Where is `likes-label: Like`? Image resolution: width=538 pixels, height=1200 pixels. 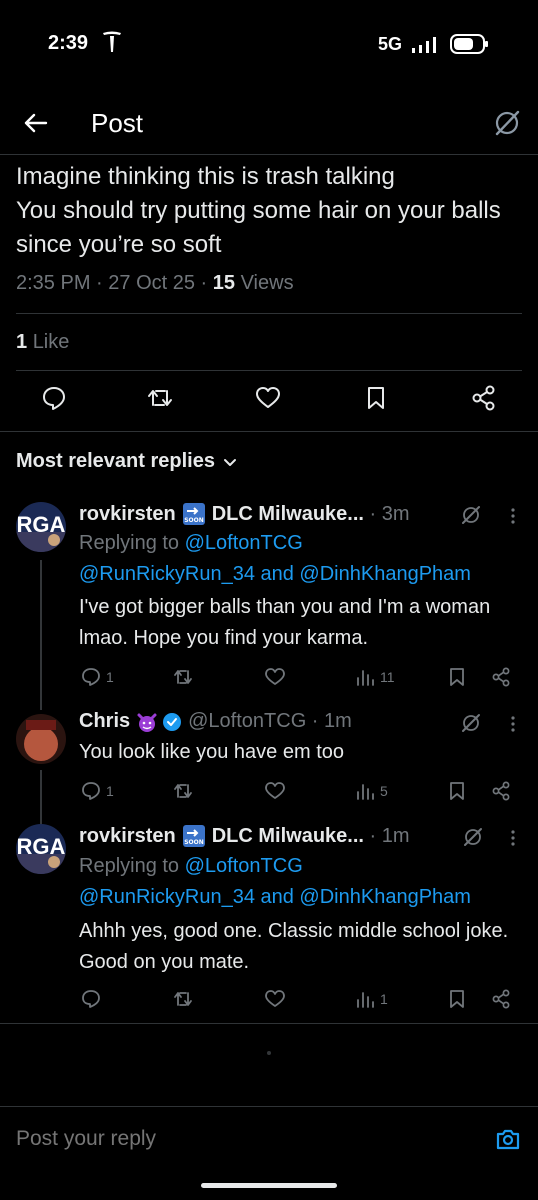 likes-label: Like is located at coordinates (51, 342).